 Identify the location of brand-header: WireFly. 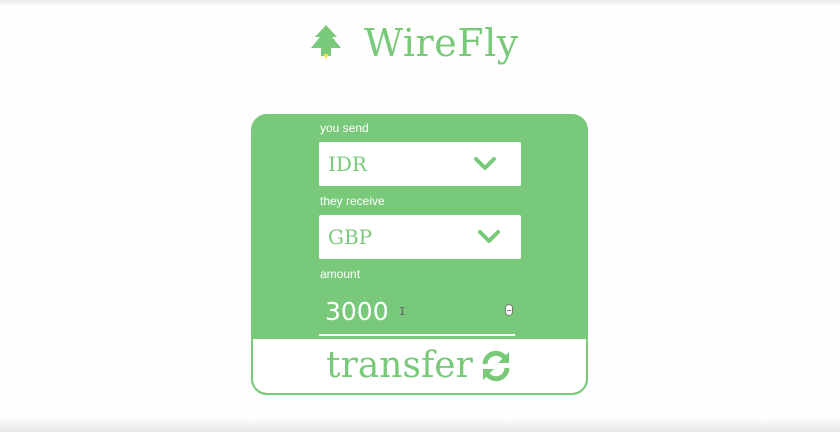
(412, 43).